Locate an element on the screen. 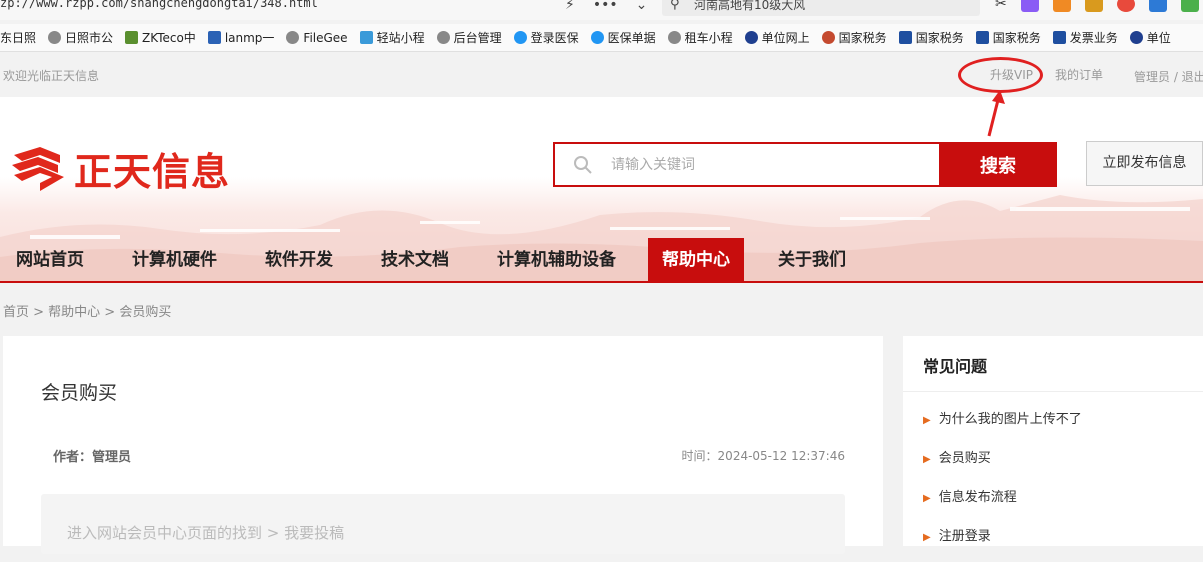 This screenshot has height=562, width=1203. publish-info-button: 立即发布信息 is located at coordinates (1144, 163).